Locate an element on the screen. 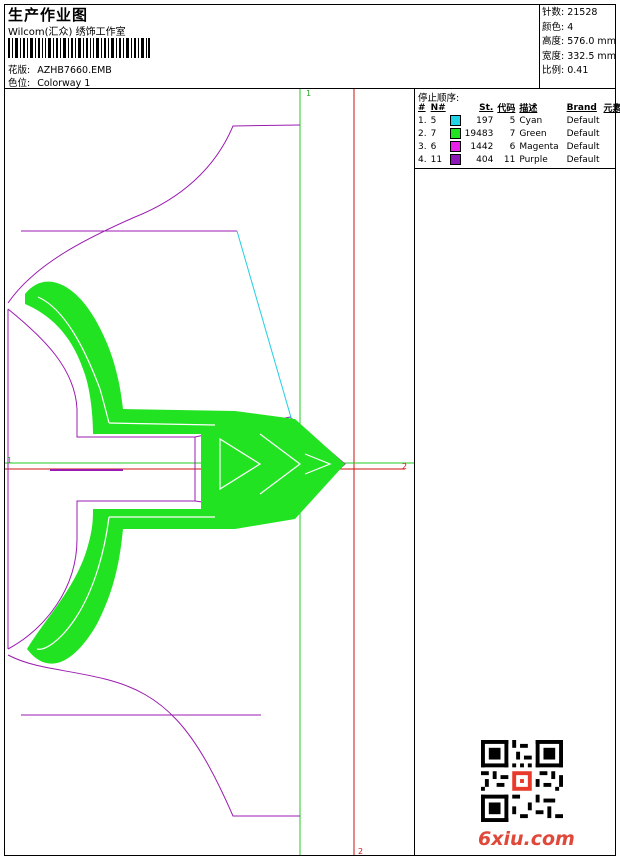 This screenshot has width=620, height=860. col-header-brand: Brand is located at coordinates (581, 107).